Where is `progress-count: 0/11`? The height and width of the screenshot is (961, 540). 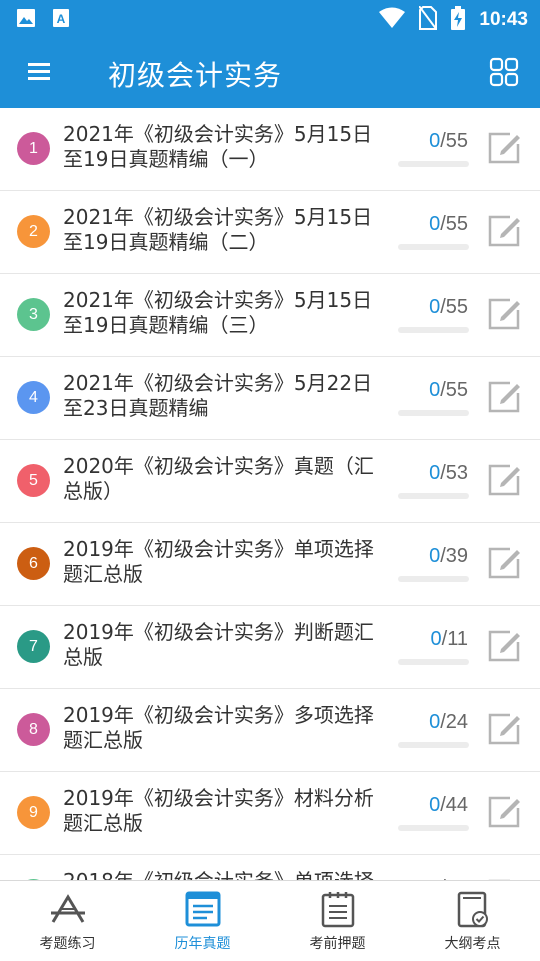
progress-count: 0/11 is located at coordinates (449, 639).